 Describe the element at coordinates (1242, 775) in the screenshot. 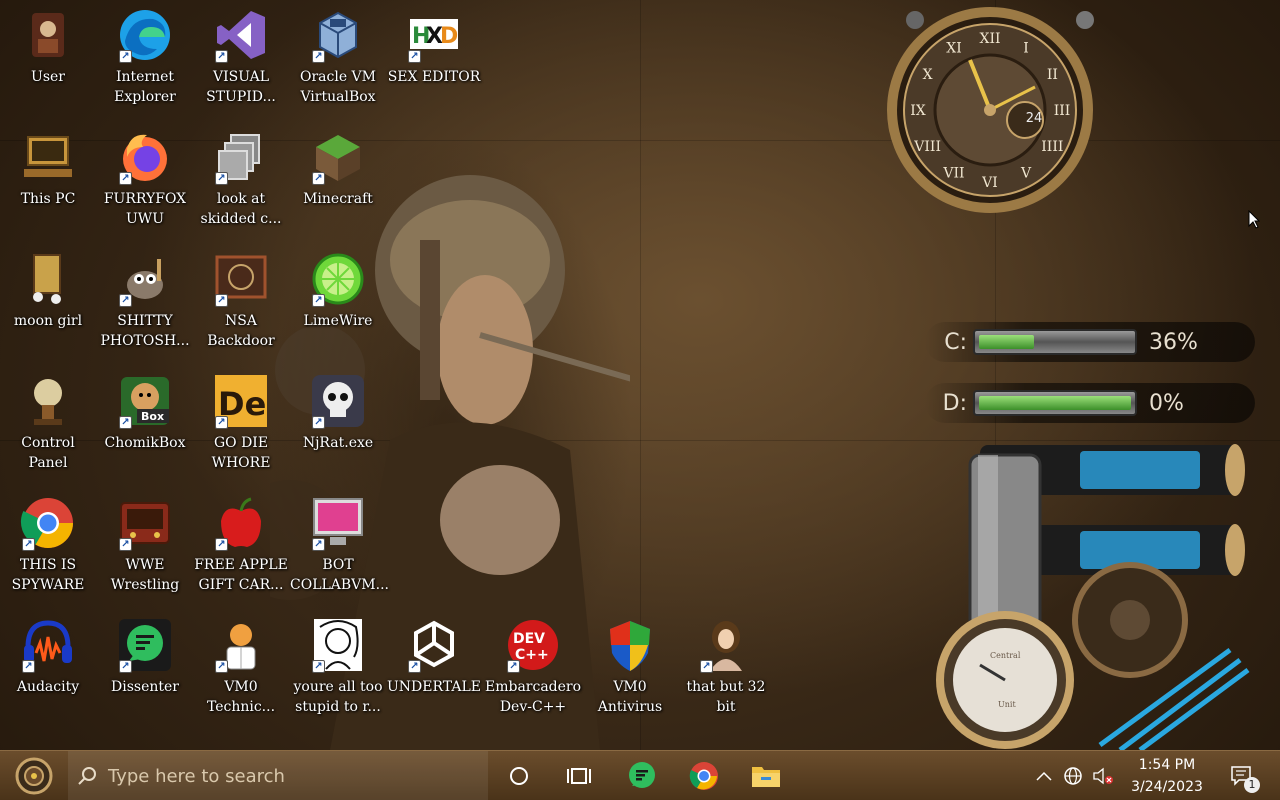

I see `action-center-button: 1` at that location.